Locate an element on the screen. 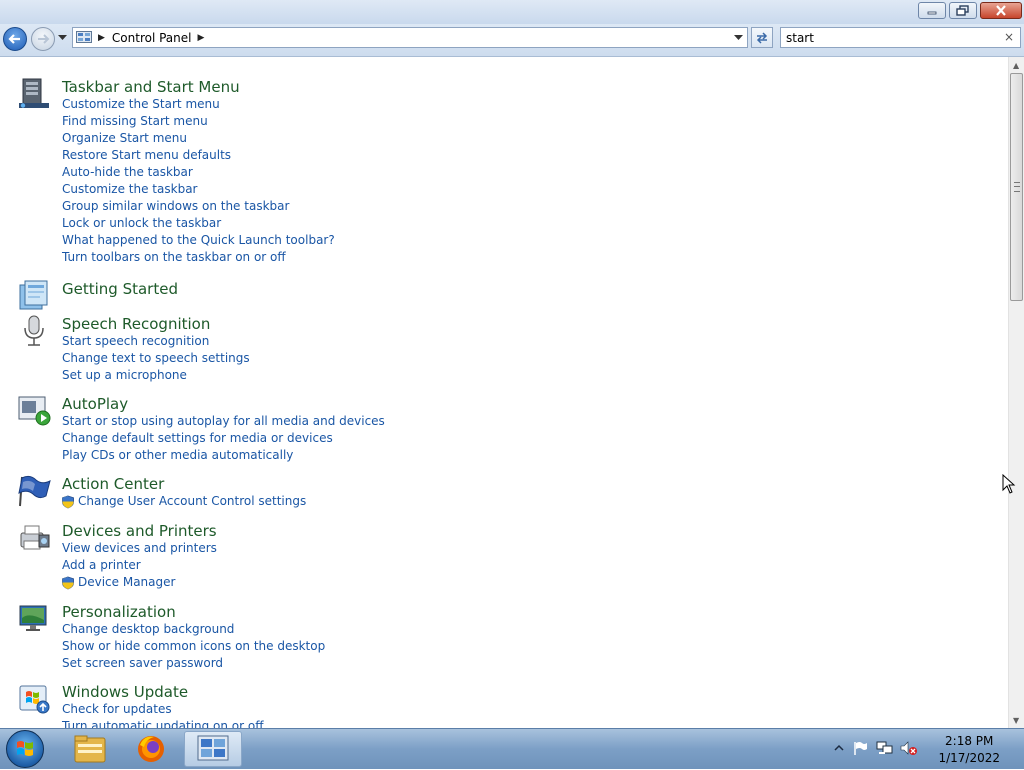  microphone-icon is located at coordinates (34, 330).